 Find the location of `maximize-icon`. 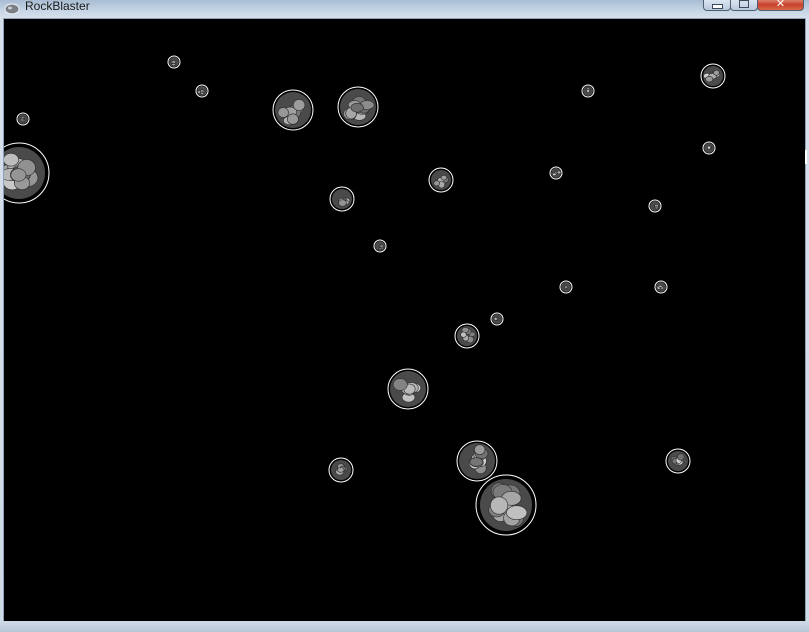

maximize-icon is located at coordinates (744, 4).